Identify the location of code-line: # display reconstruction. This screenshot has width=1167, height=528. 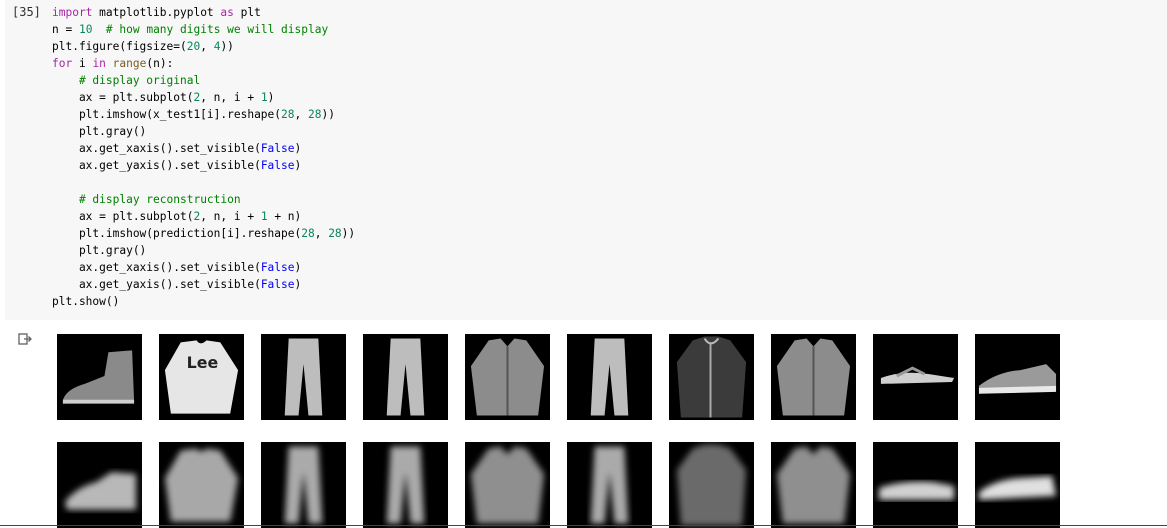
(159, 199).